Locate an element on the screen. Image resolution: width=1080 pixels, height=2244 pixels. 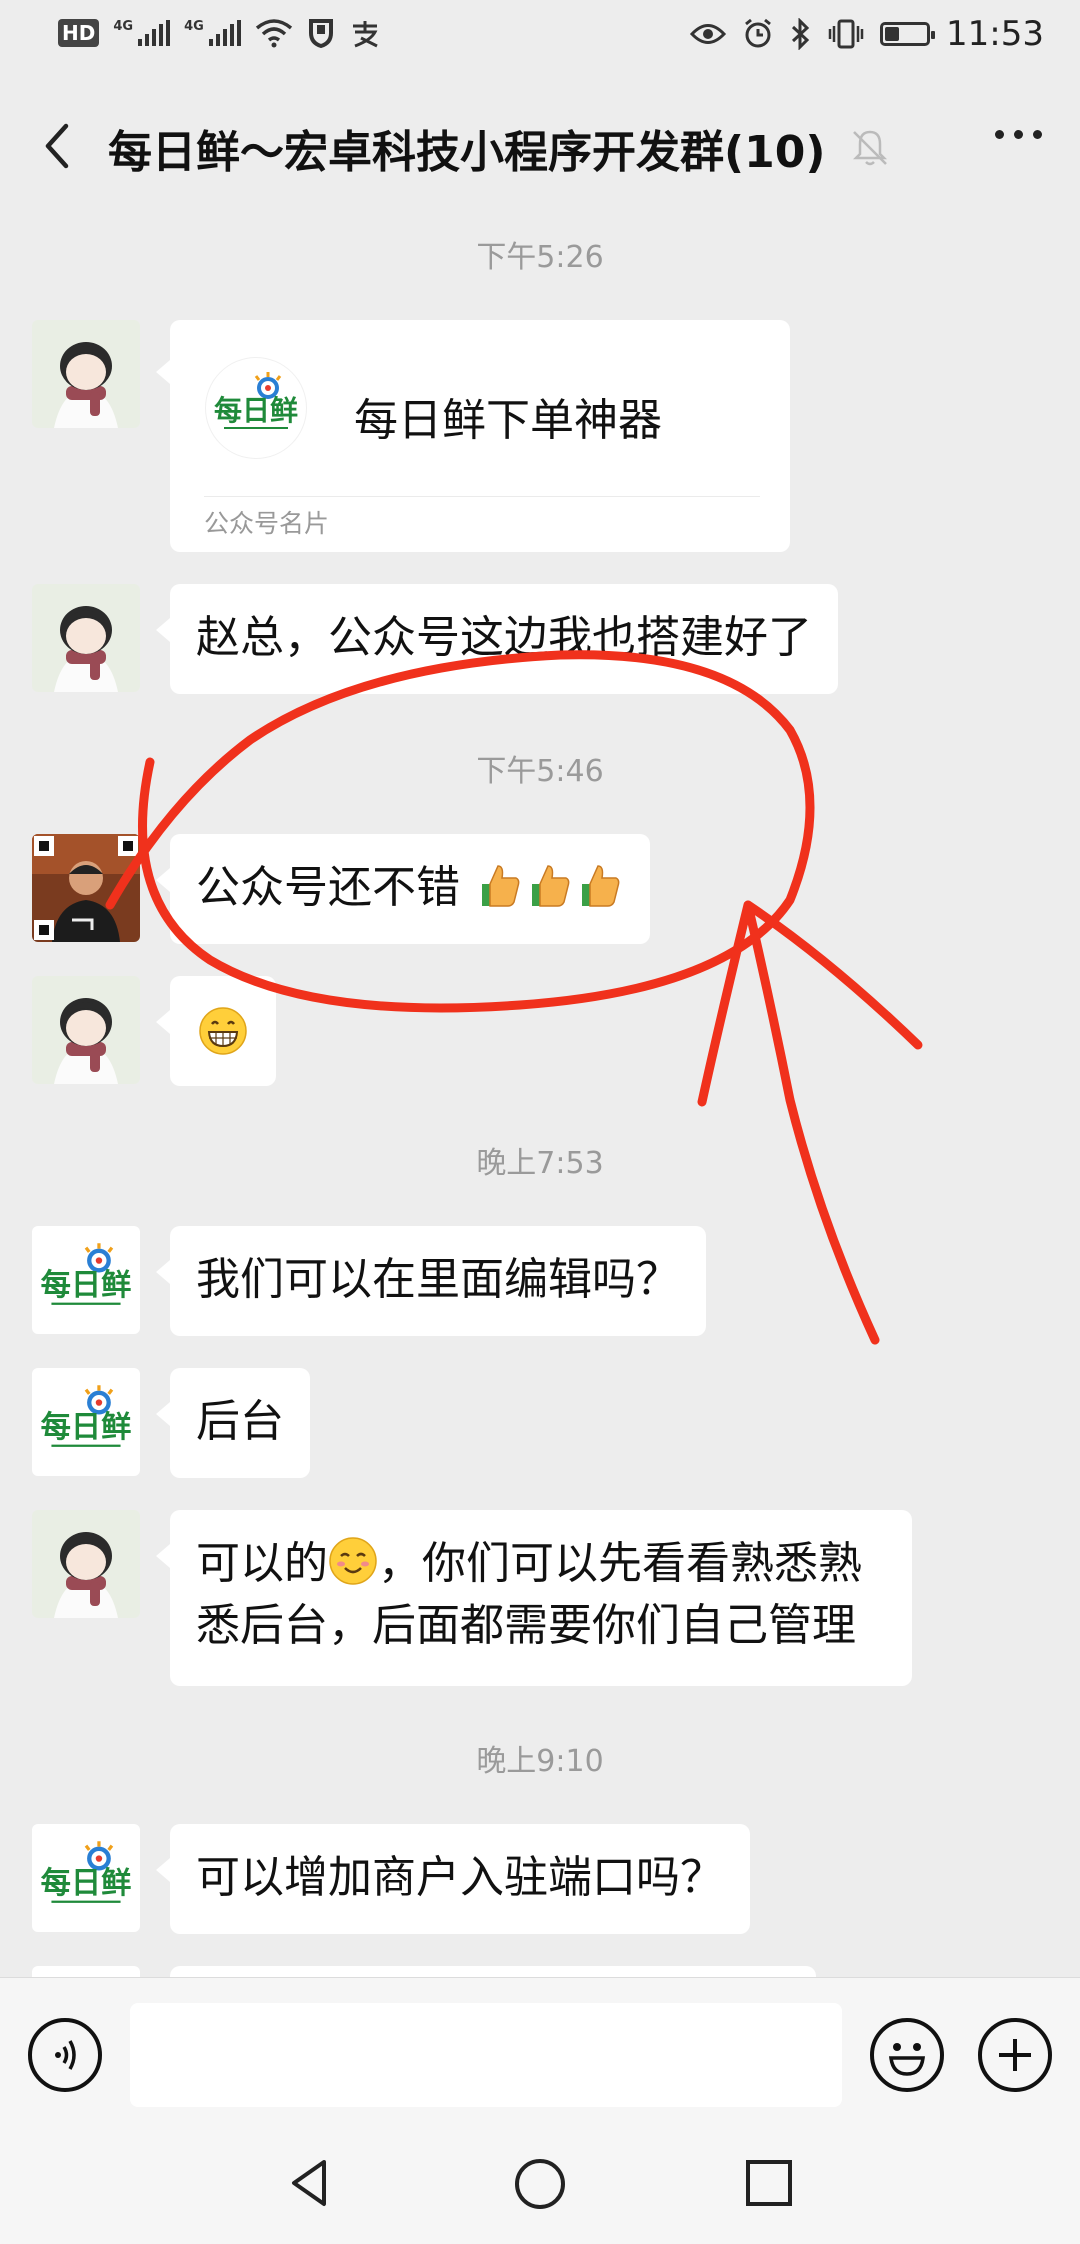
chat-header: 每日鲜～宏卓科技小程序开发群(10) is located at coordinates (540, 150).